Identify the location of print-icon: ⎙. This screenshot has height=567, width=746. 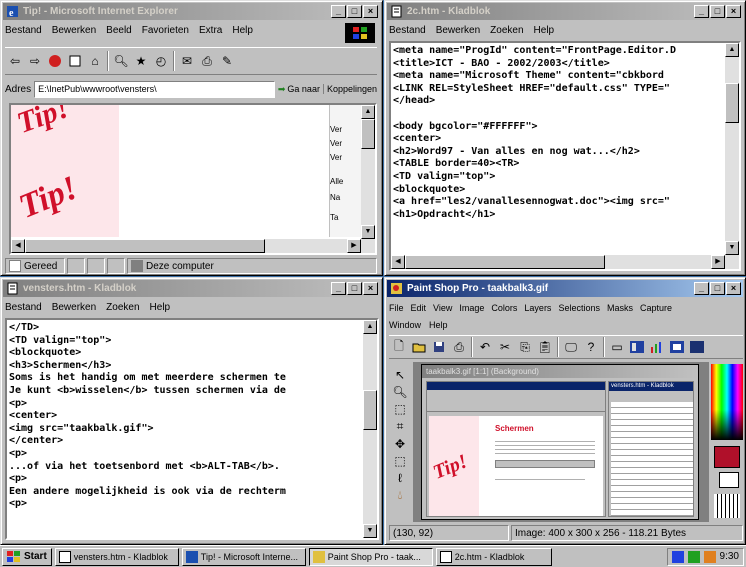
(459, 347).